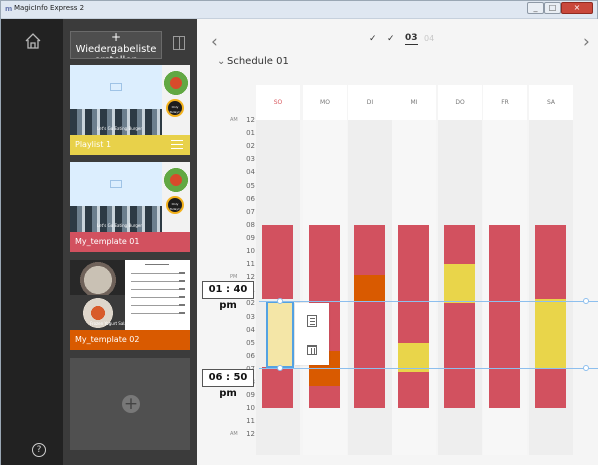 This screenshot has height=465, width=598. I want to click on home-icon, so click(33, 41).